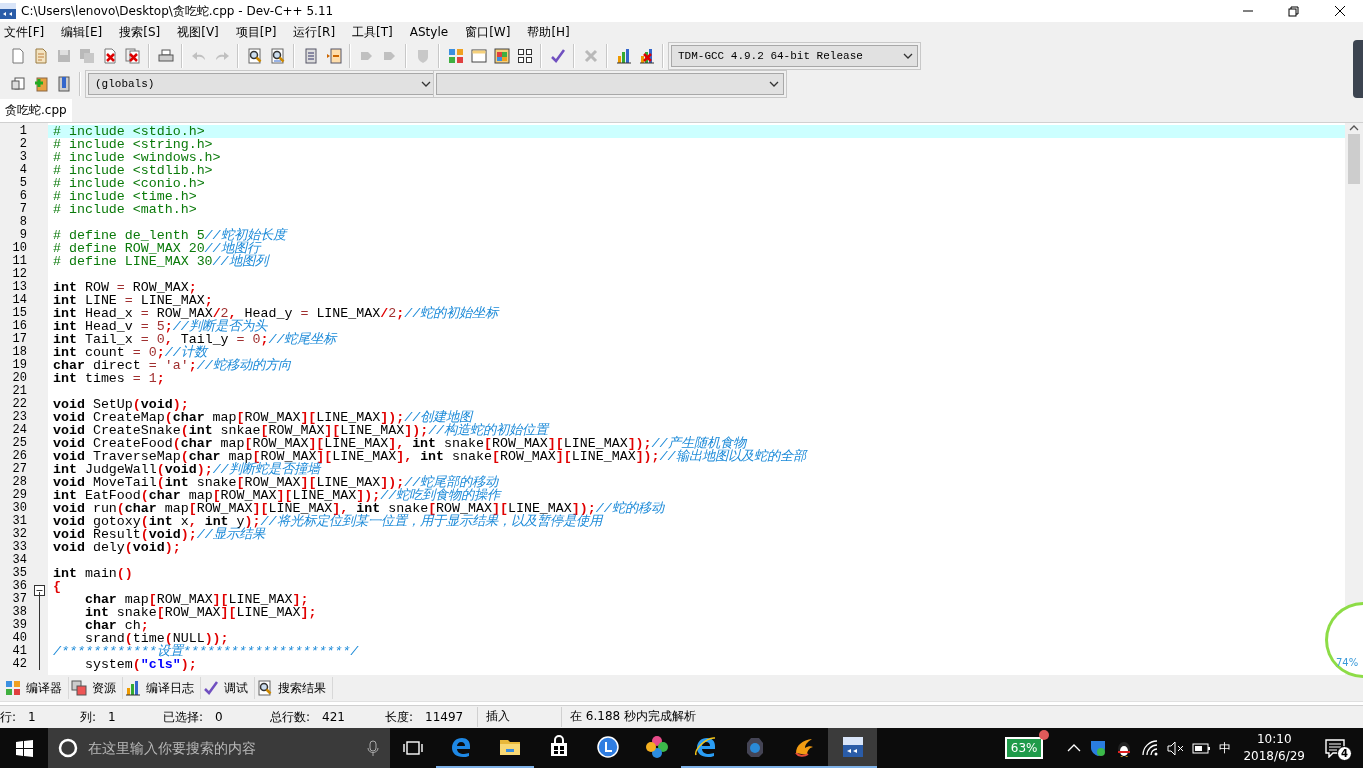  What do you see at coordinates (557, 56) in the screenshot?
I see `check-icon` at bounding box center [557, 56].